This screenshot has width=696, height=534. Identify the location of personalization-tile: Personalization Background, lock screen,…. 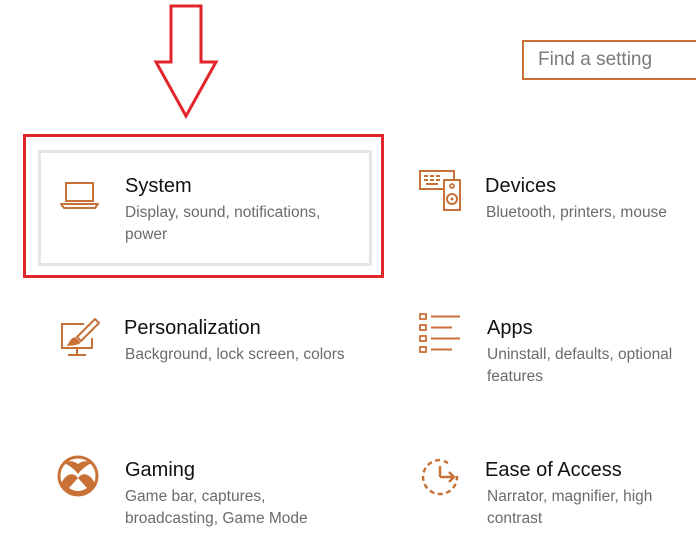
(205, 347).